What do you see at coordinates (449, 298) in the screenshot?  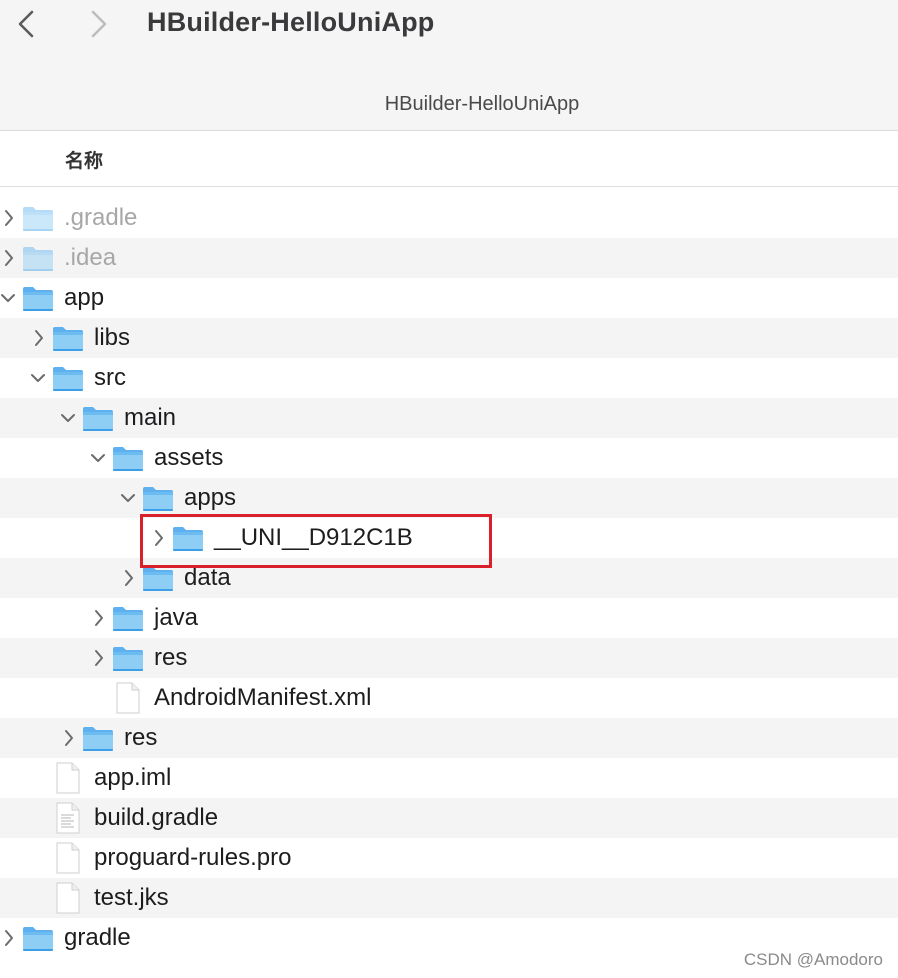 I see `list-item: app` at bounding box center [449, 298].